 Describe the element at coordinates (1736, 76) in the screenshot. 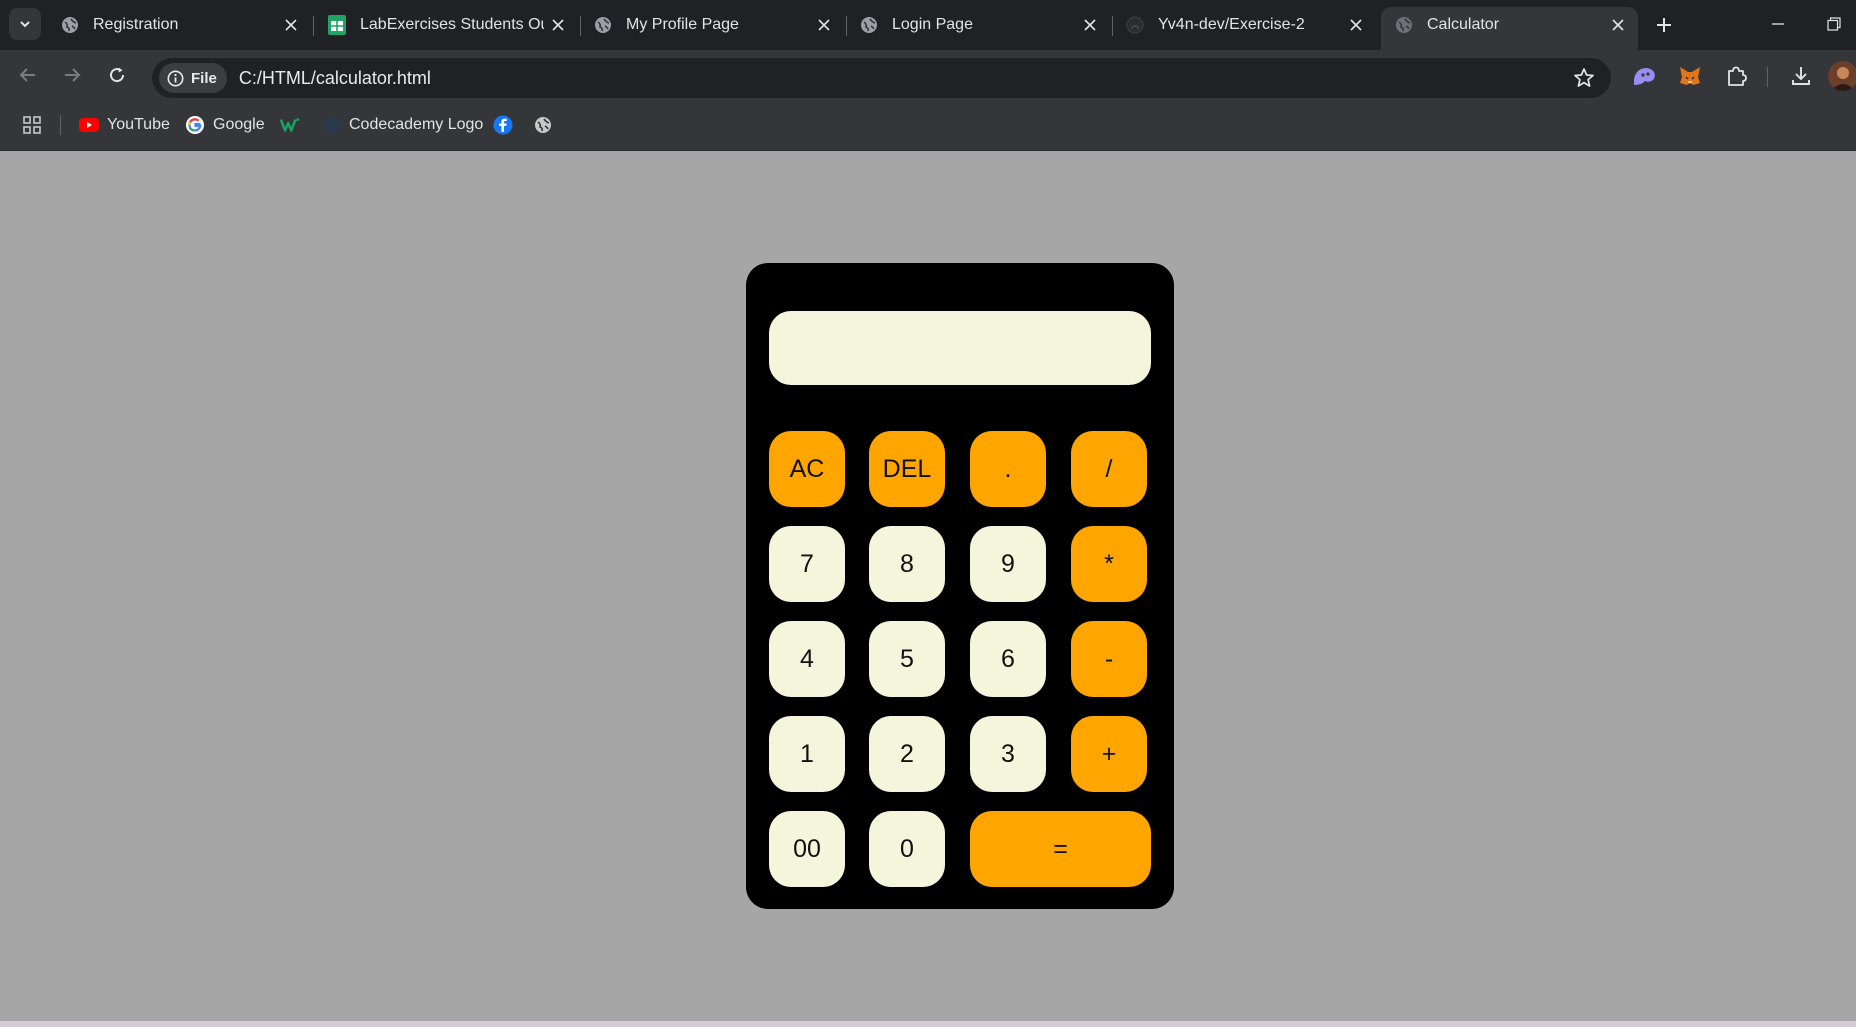

I see `extensions-puzzle-icon` at that location.